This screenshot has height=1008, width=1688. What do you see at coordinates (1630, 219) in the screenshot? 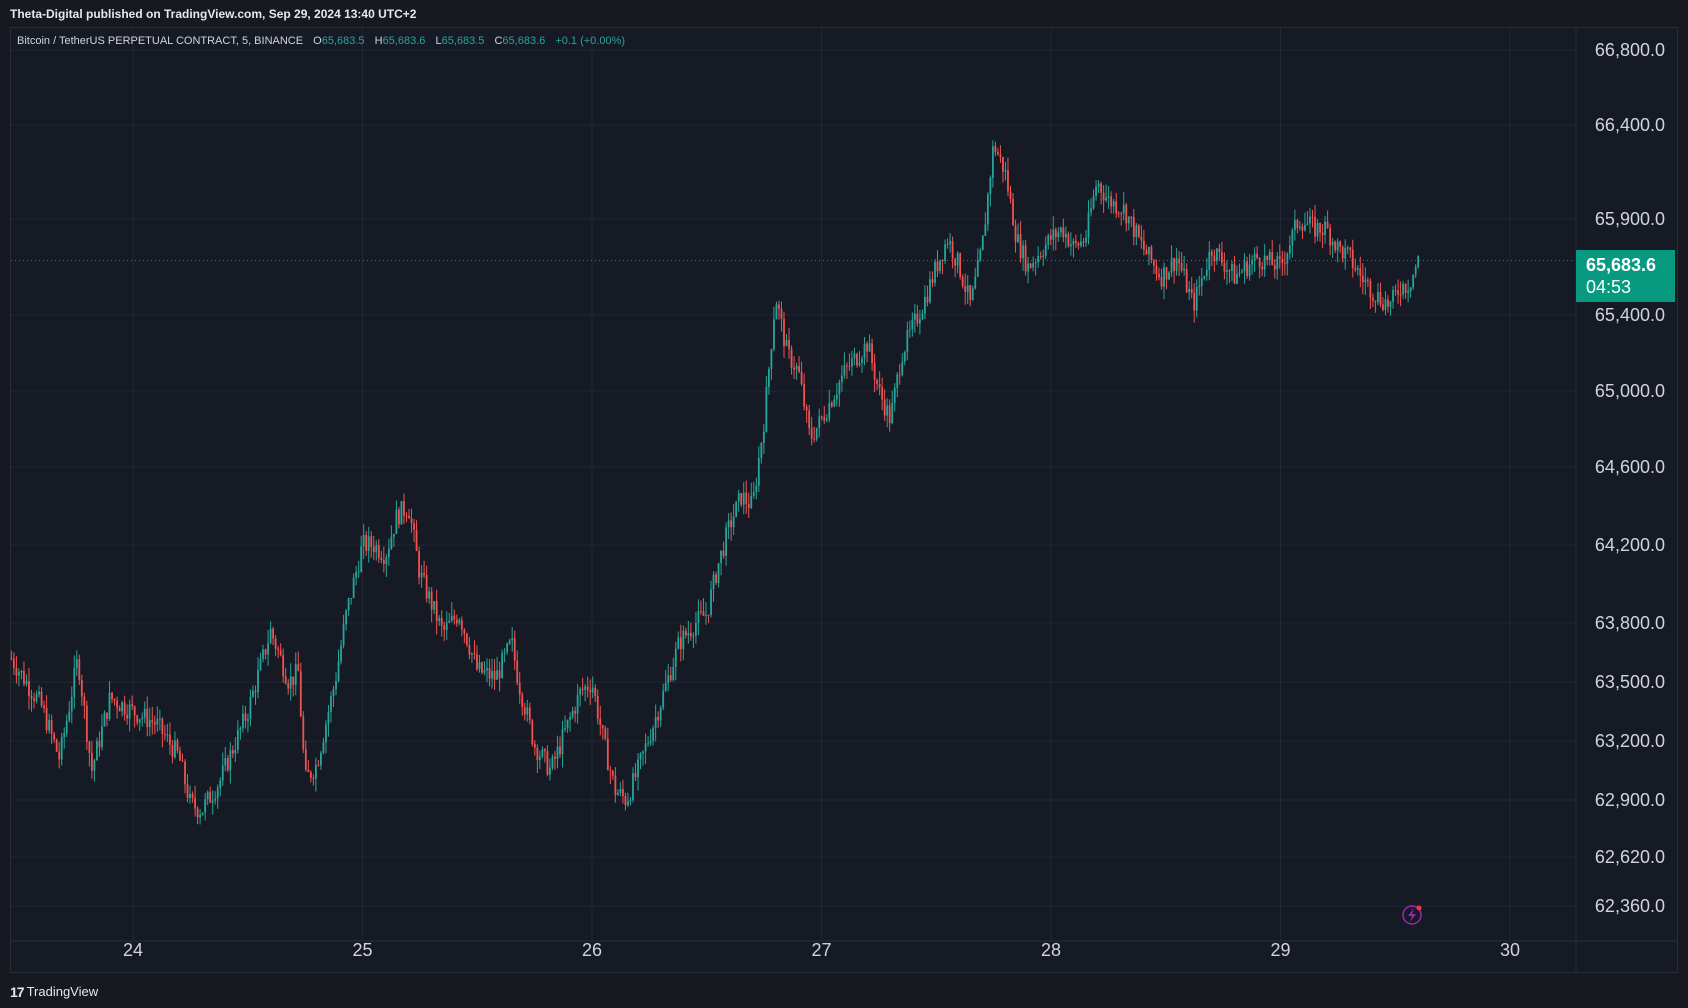
I see `y-tick-label: 65,900.0` at bounding box center [1630, 219].